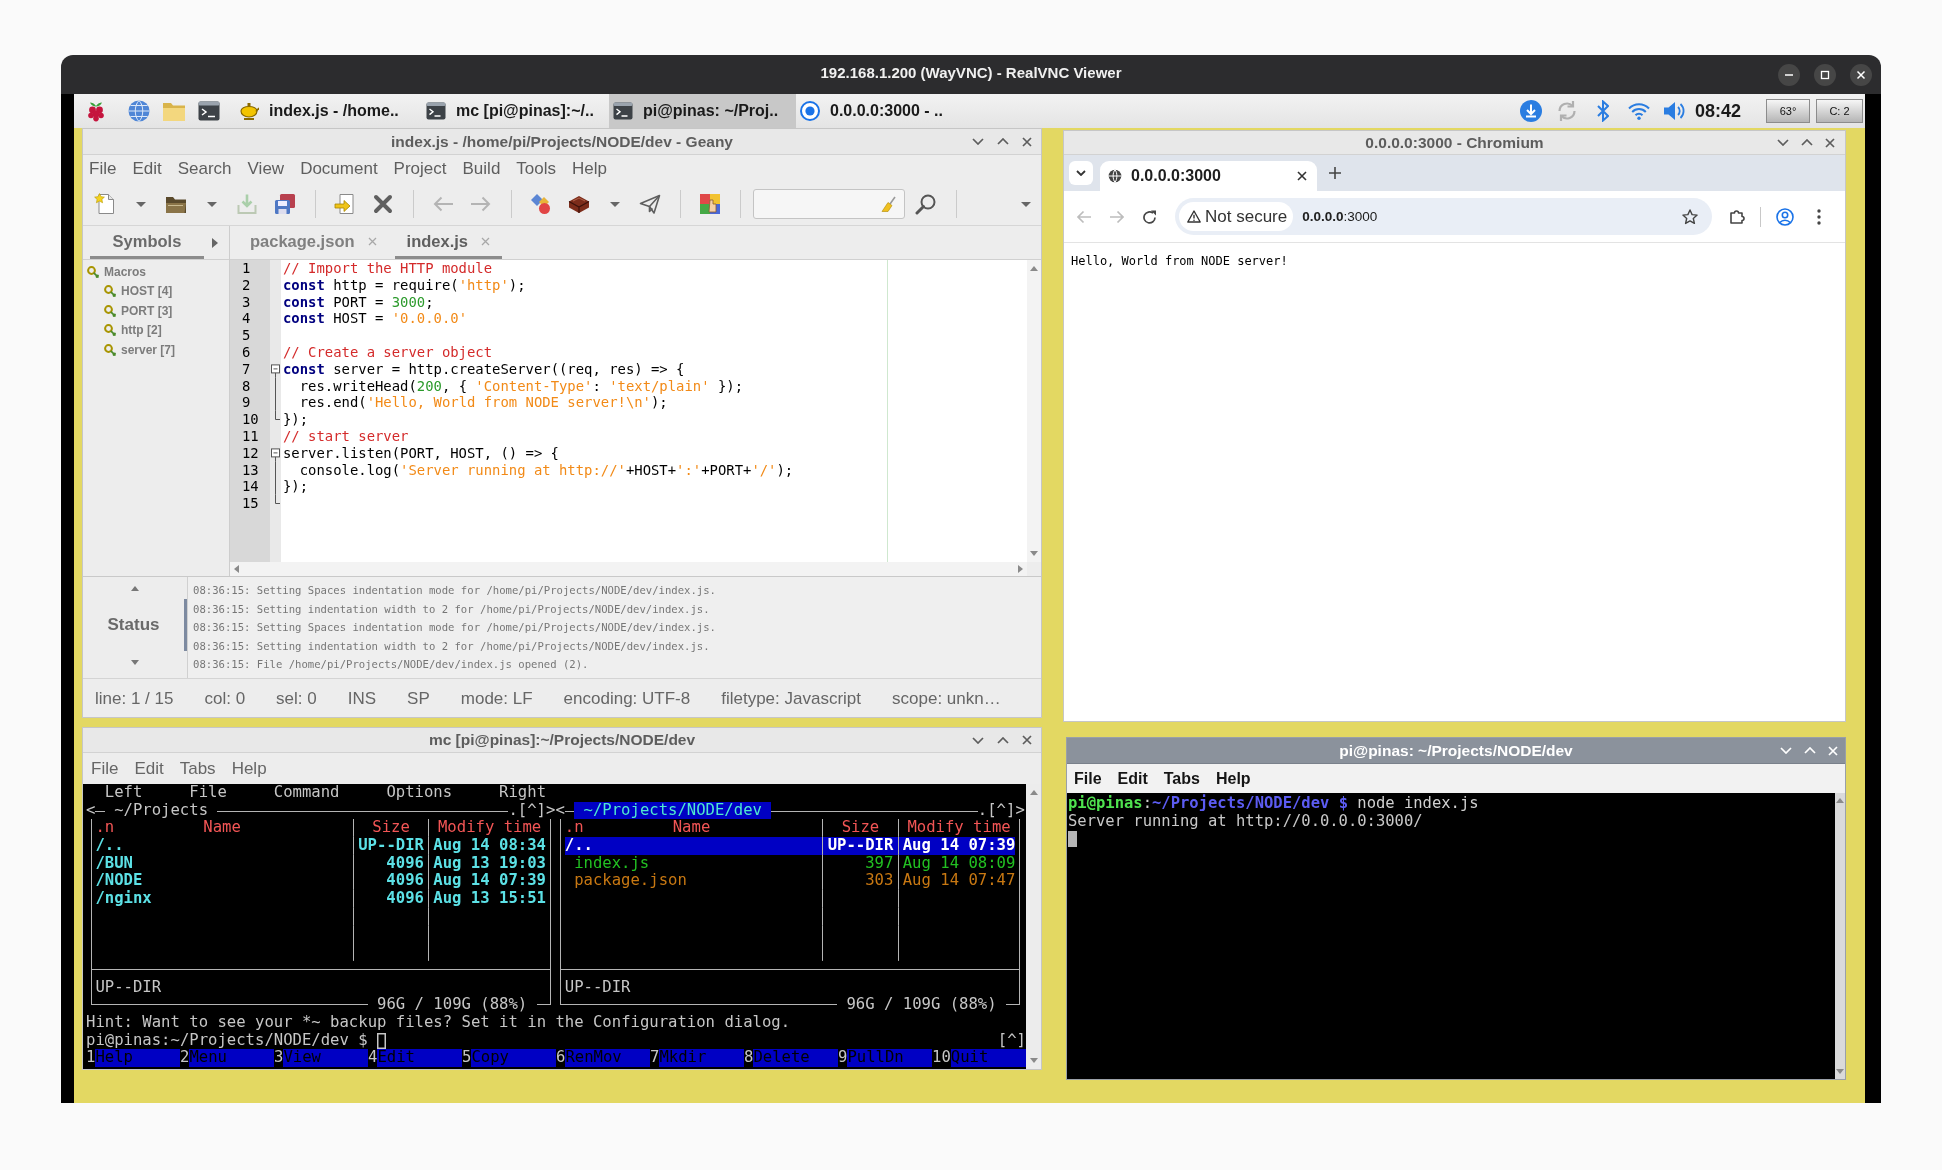 This screenshot has width=1942, height=1170. I want to click on clock-text: 08:42, so click(1716, 111).